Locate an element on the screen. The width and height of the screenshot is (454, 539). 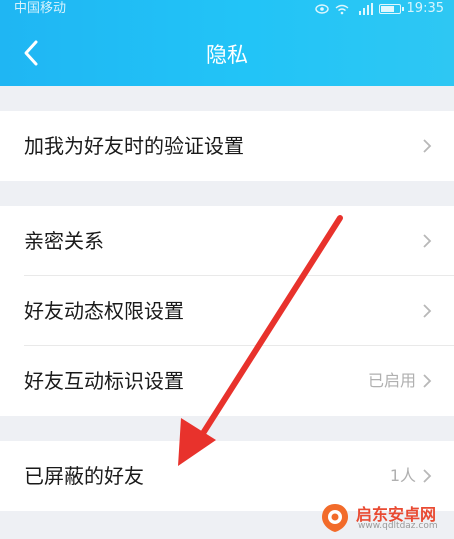
row-label: 已屏蔽的好友 is located at coordinates (84, 476).